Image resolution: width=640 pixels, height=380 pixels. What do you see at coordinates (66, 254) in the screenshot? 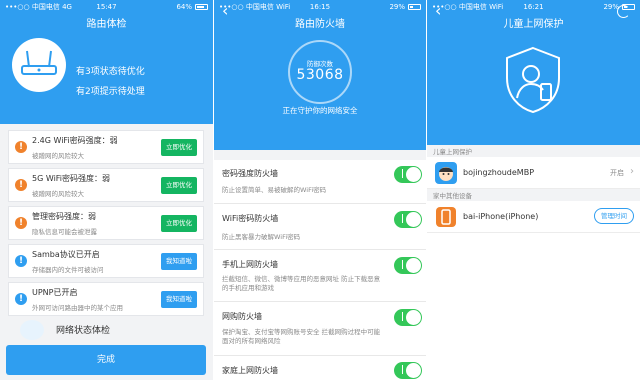
I see `item-title: Samba协议已开启` at bounding box center [66, 254].